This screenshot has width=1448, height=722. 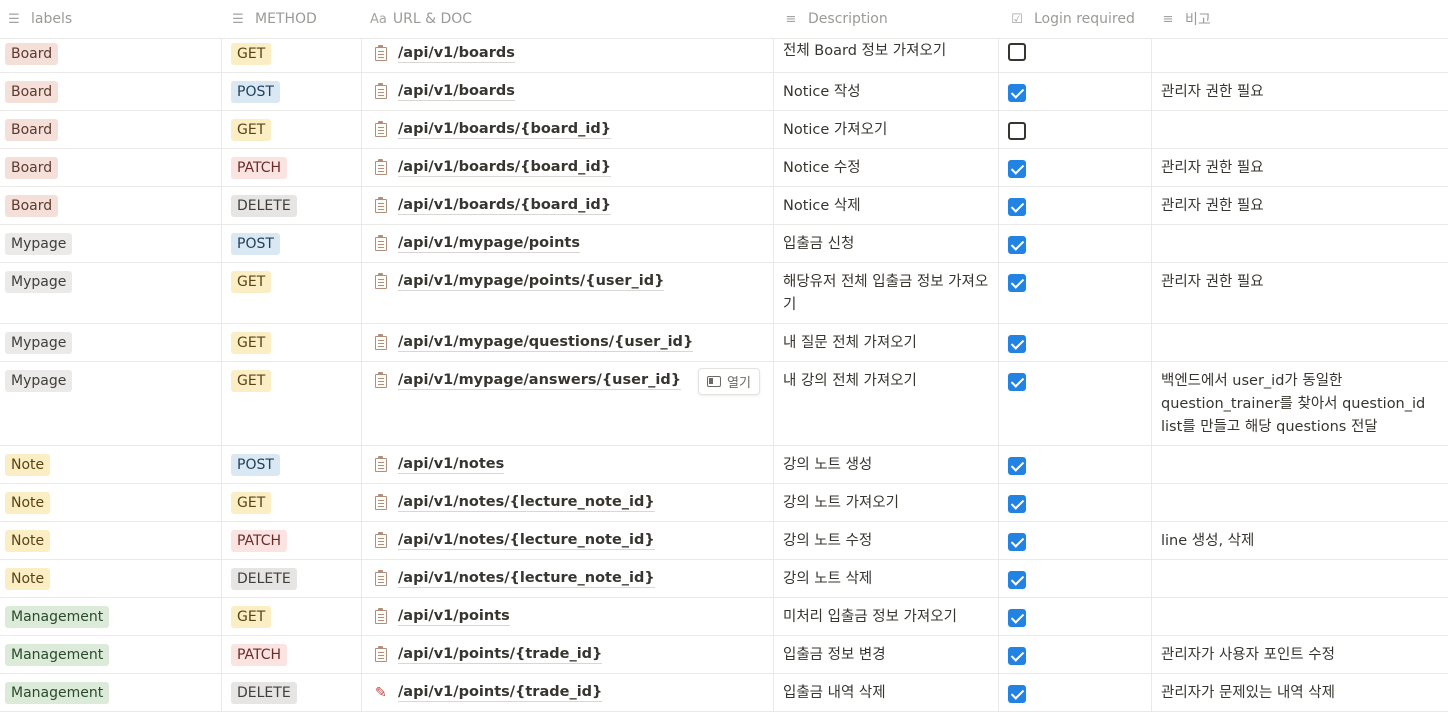 What do you see at coordinates (534, 343) in the screenshot?
I see `page-link: /api/v1/mypage/questions/{user_id}` at bounding box center [534, 343].